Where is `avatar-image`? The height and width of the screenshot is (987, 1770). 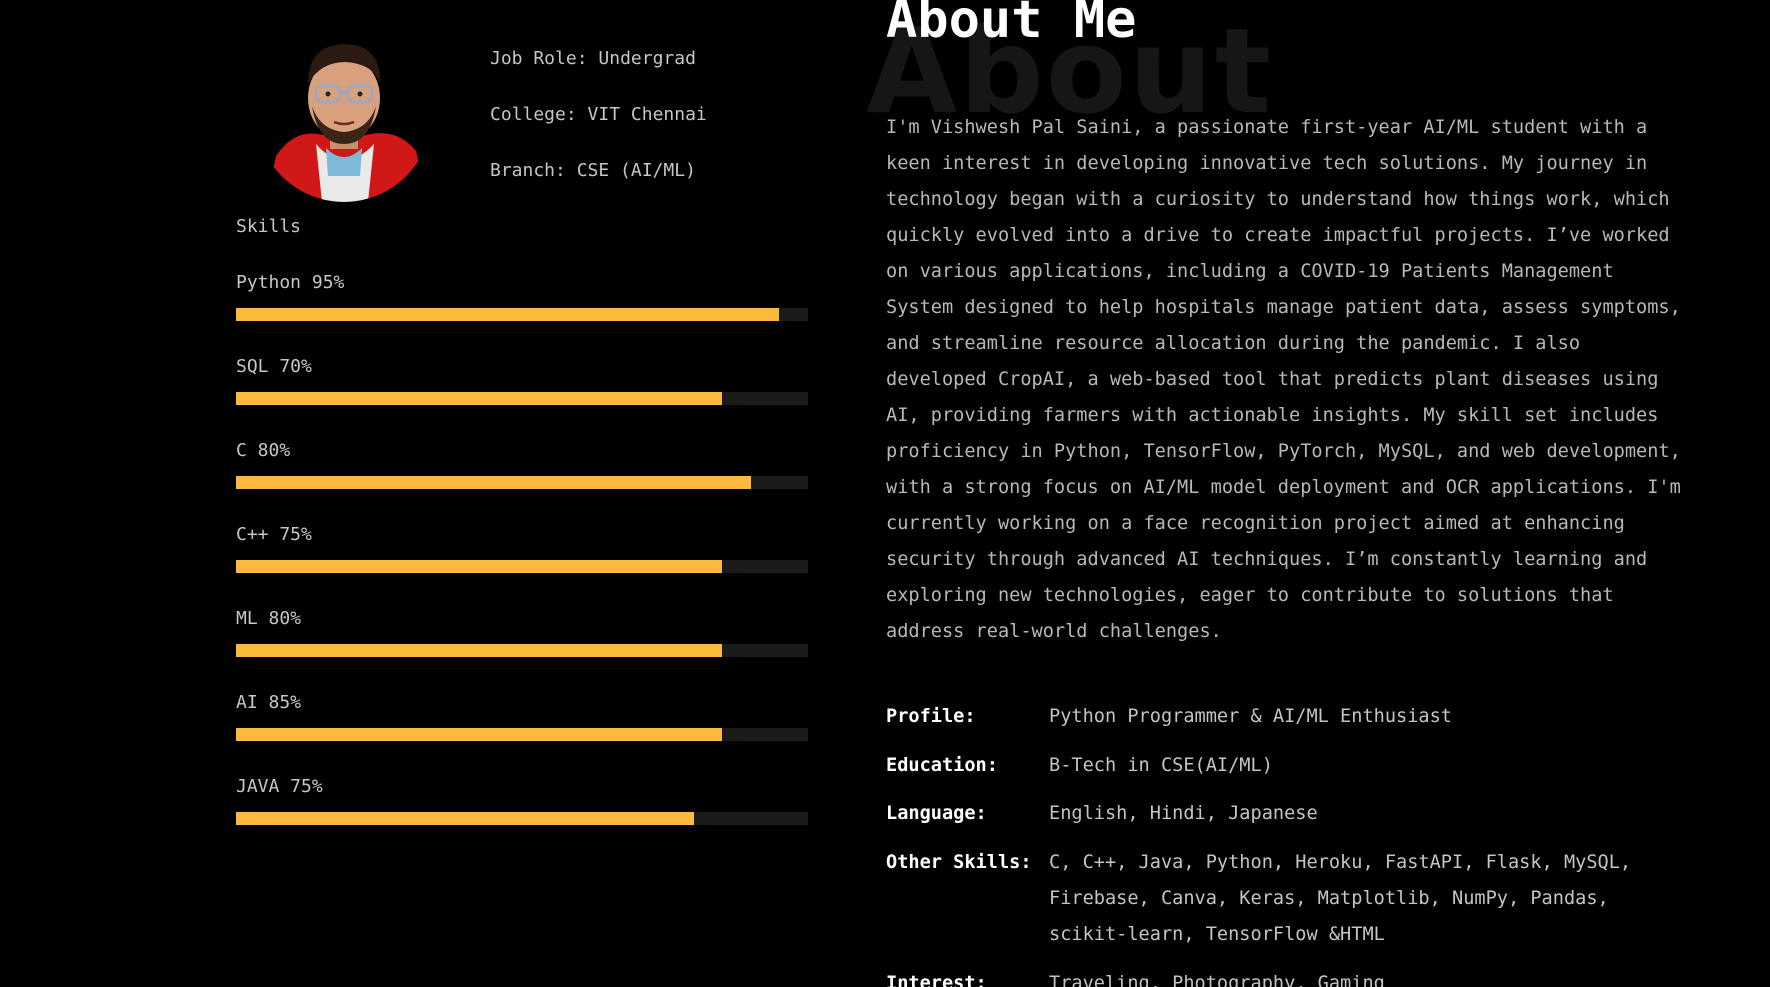
avatar-image is located at coordinates (344, 114).